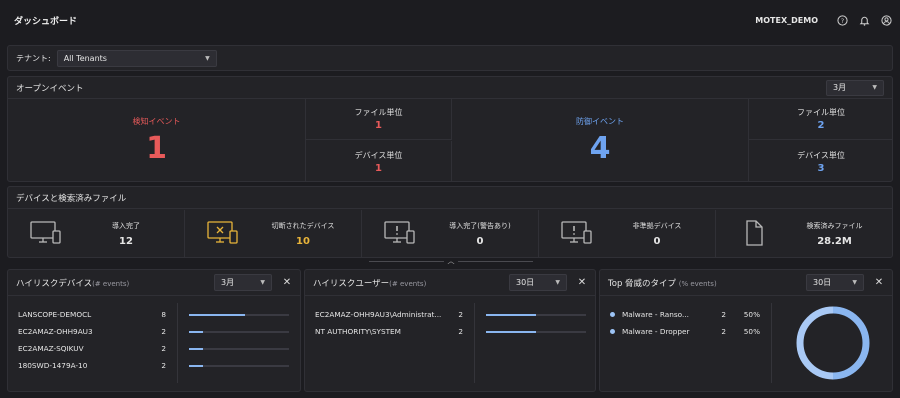 Image resolution: width=900 pixels, height=398 pixels. I want to click on device-installed-label: 導入完了, so click(126, 226).